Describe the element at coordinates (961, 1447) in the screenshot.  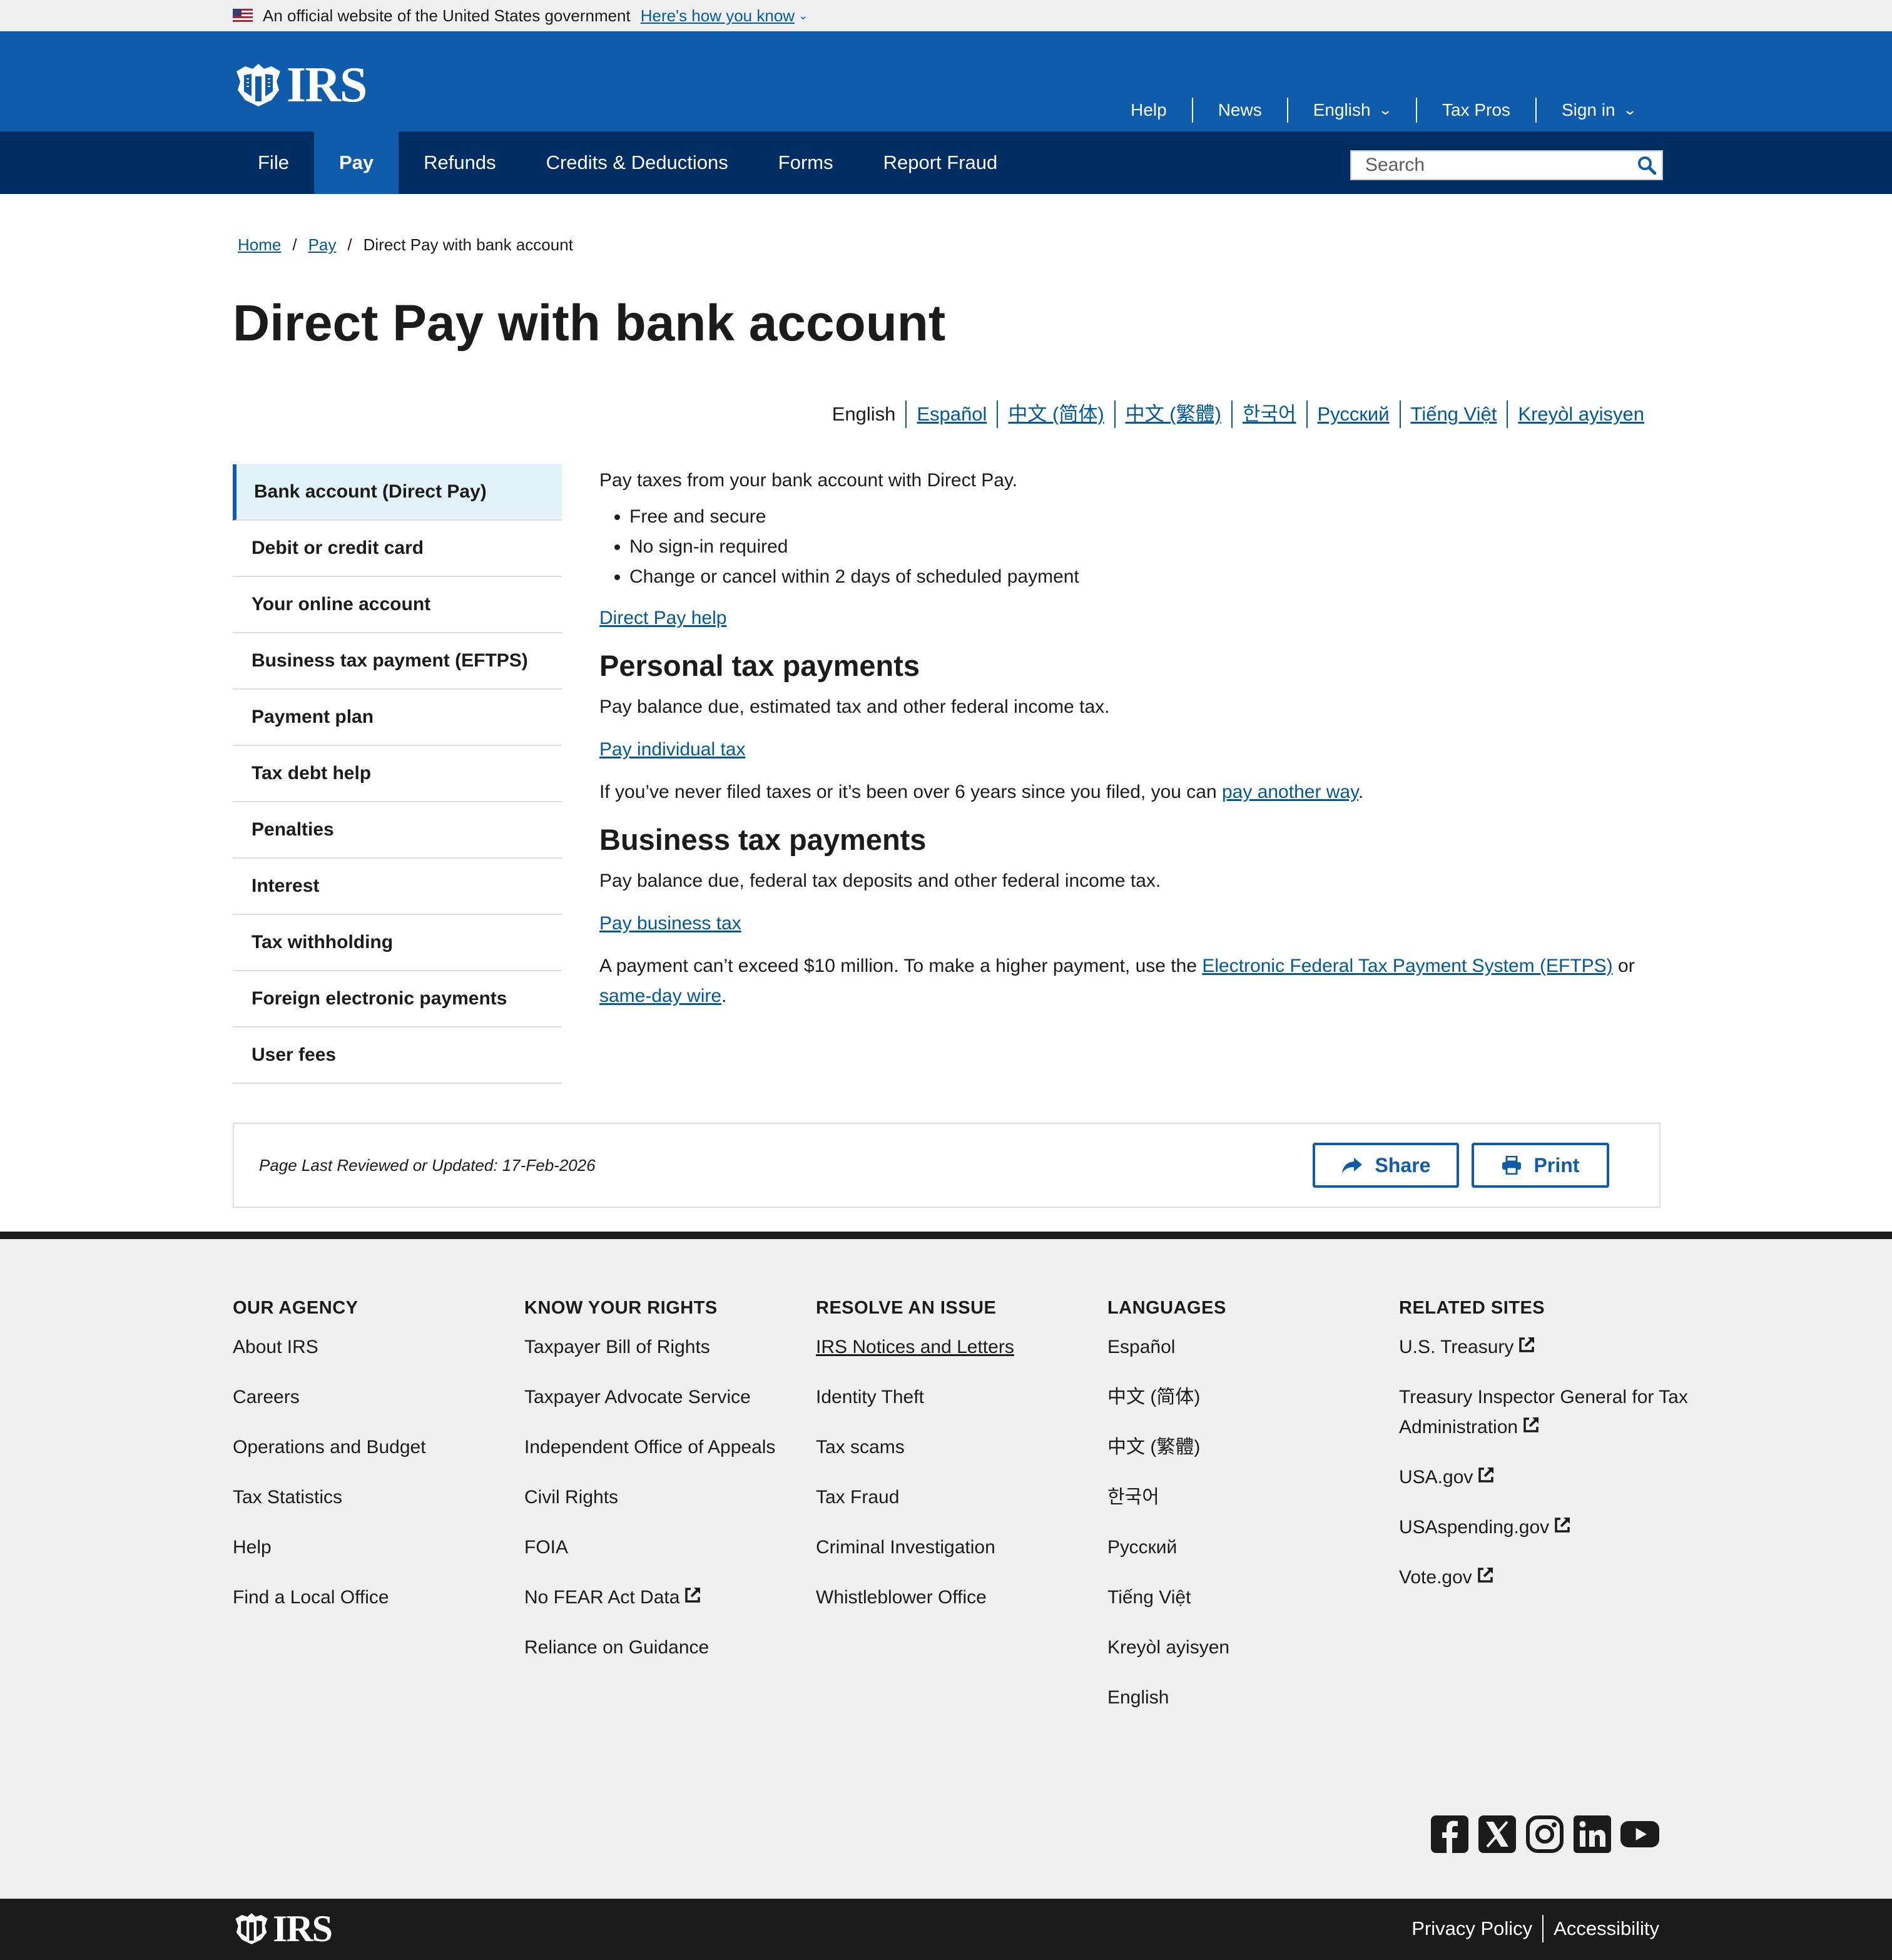
I see `footer-link-tax-scams: Tax scams` at that location.